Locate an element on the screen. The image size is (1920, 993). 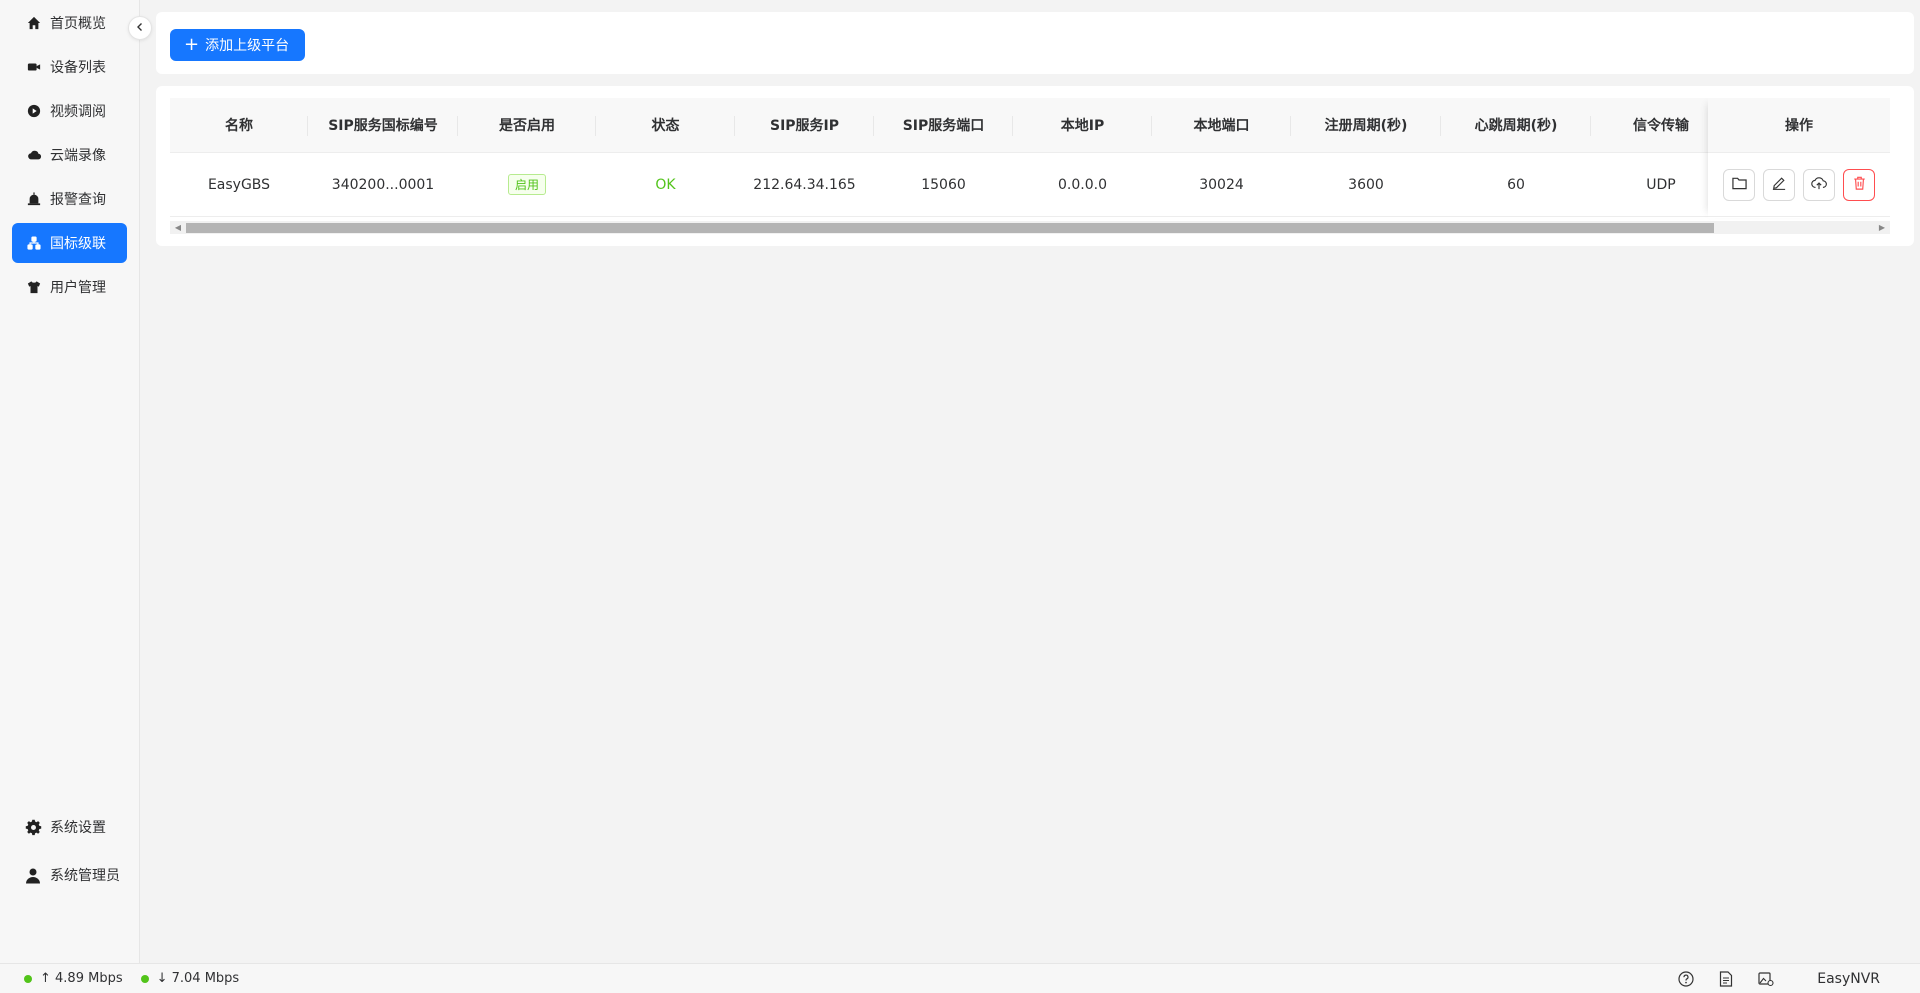
edit-icon is located at coordinates (1779, 185).